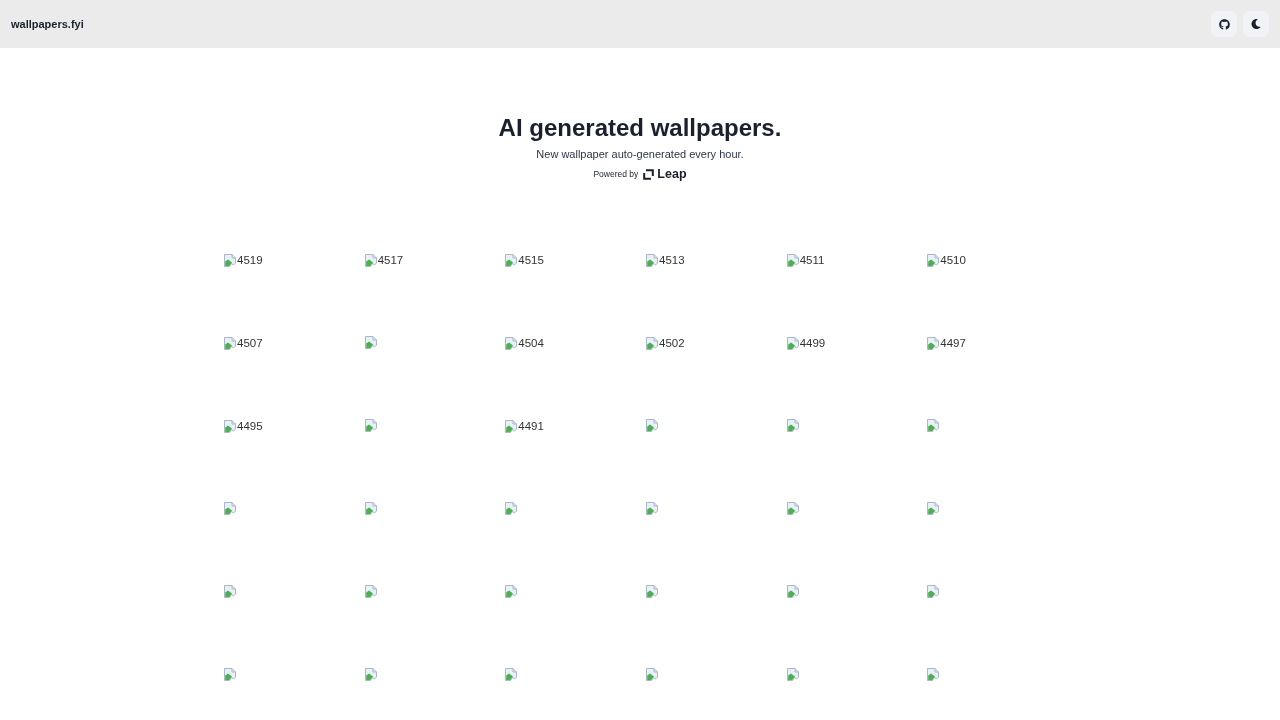 This screenshot has width=1280, height=720. I want to click on moon-icon, so click(1256, 24).